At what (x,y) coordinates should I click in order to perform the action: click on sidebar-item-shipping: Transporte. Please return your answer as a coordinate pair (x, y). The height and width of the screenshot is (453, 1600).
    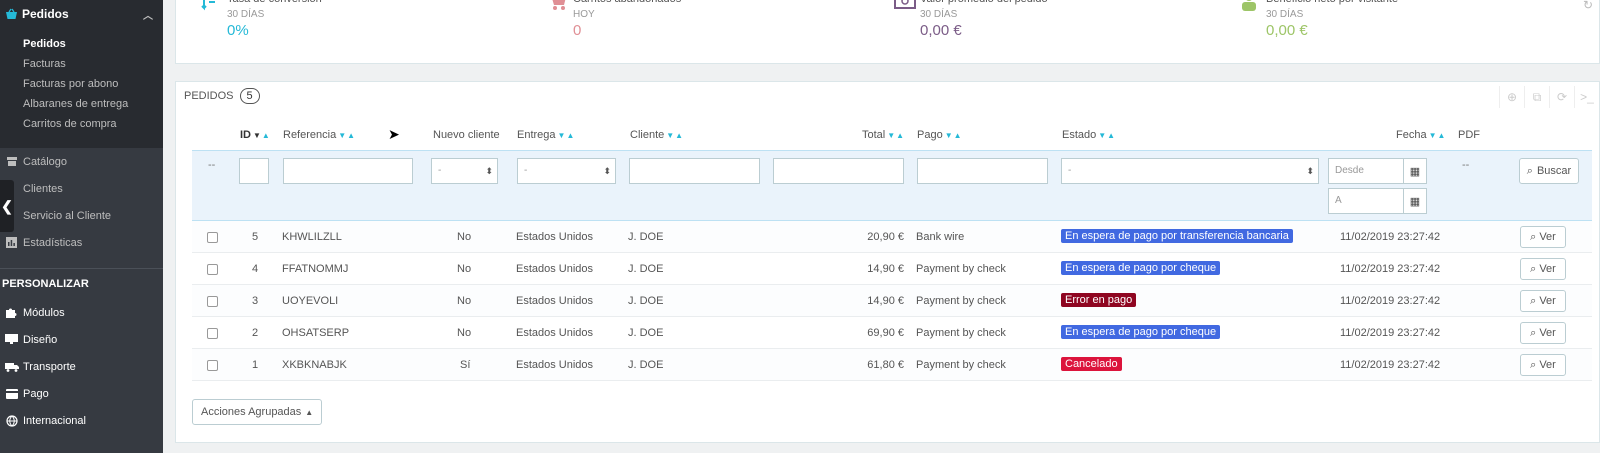
    Looking at the image, I should click on (81, 366).